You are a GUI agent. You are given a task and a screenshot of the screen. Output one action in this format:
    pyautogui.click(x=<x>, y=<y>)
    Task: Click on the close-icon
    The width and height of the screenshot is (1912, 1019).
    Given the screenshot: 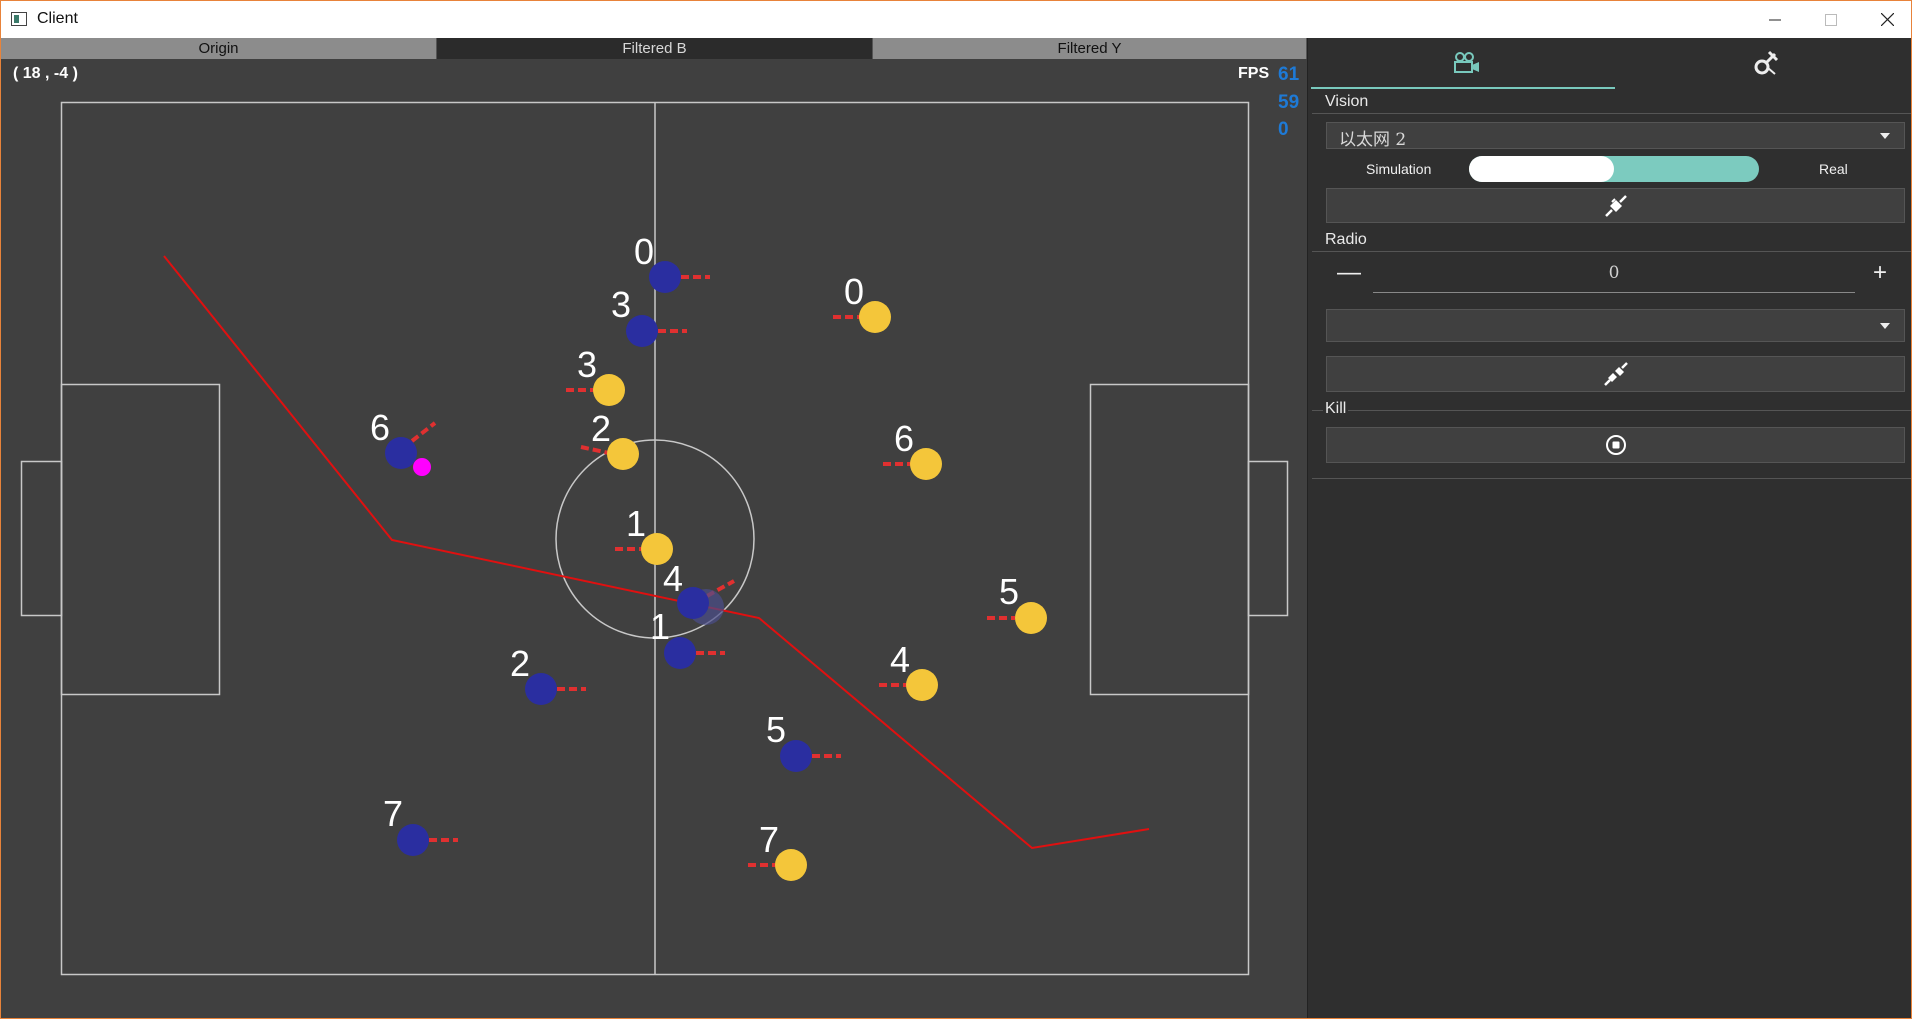 What is the action you would take?
    pyautogui.click(x=1887, y=19)
    